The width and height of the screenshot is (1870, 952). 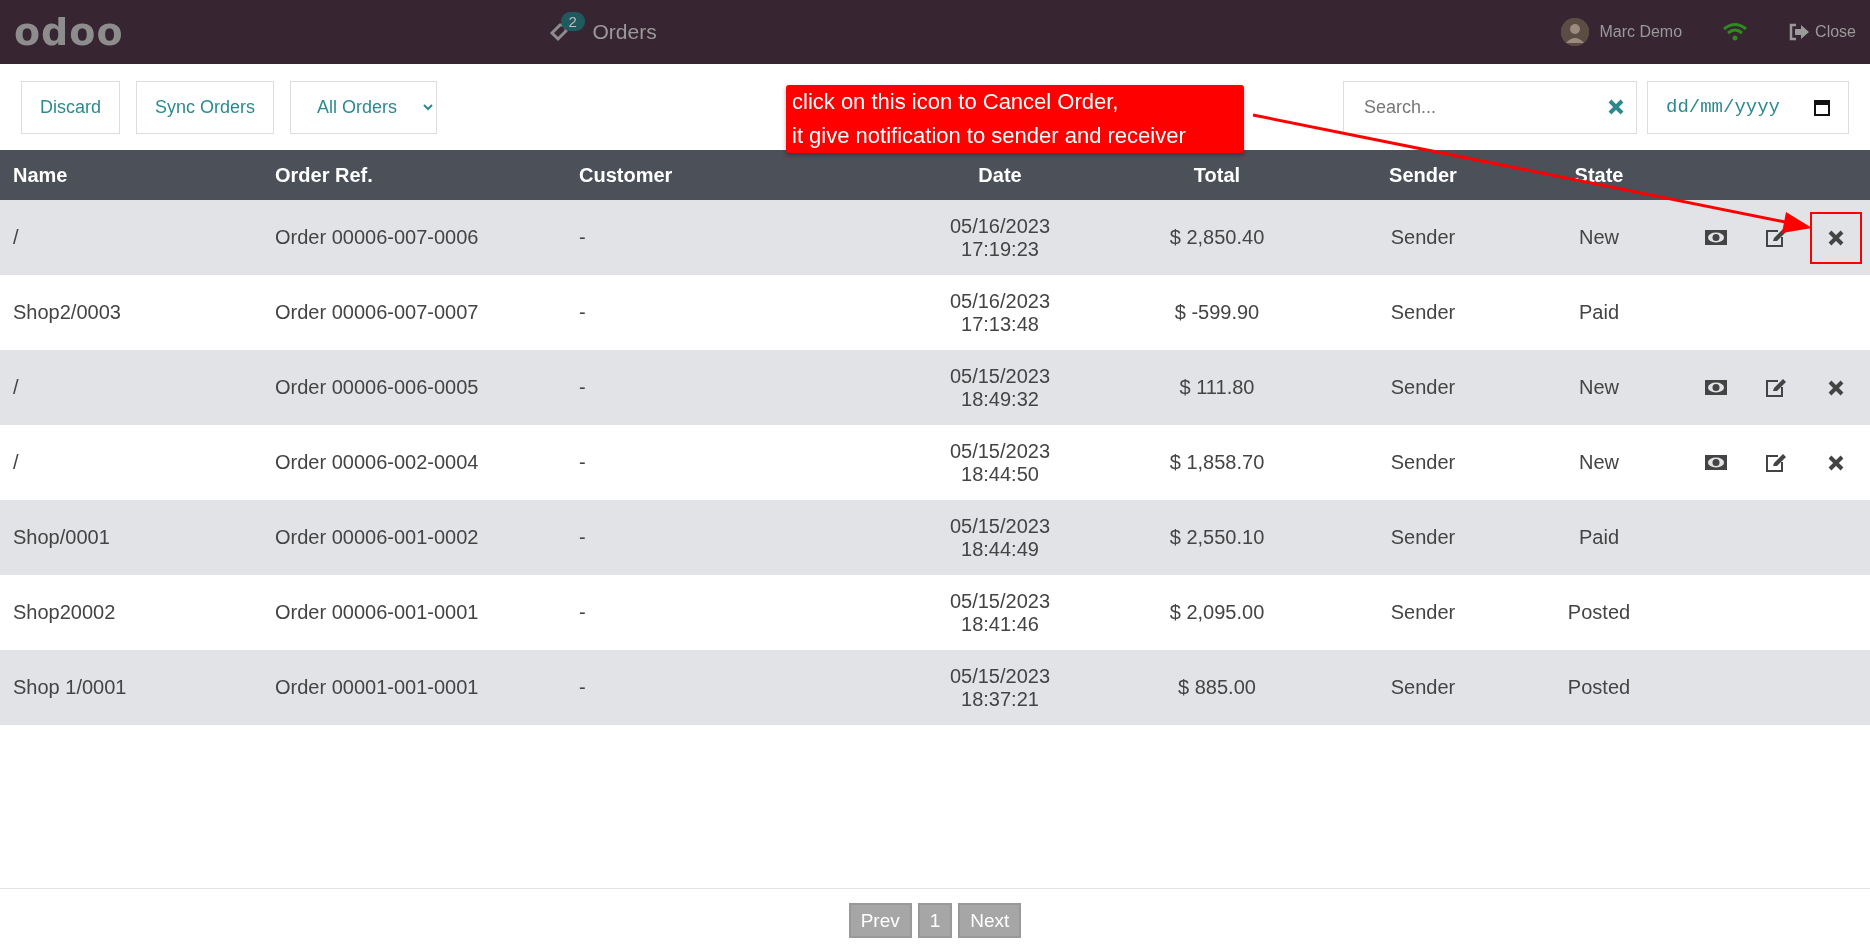 I want to click on table-cell-text: Shop/0001, so click(x=61, y=537).